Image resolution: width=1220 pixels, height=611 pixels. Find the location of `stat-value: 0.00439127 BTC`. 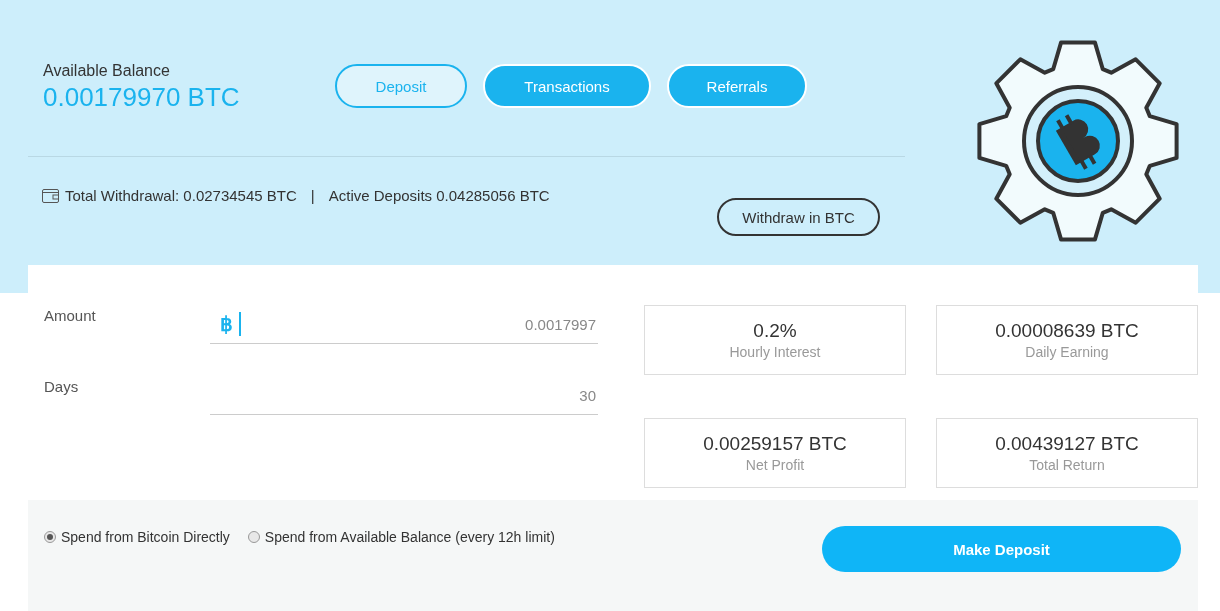

stat-value: 0.00439127 BTC is located at coordinates (1067, 443).